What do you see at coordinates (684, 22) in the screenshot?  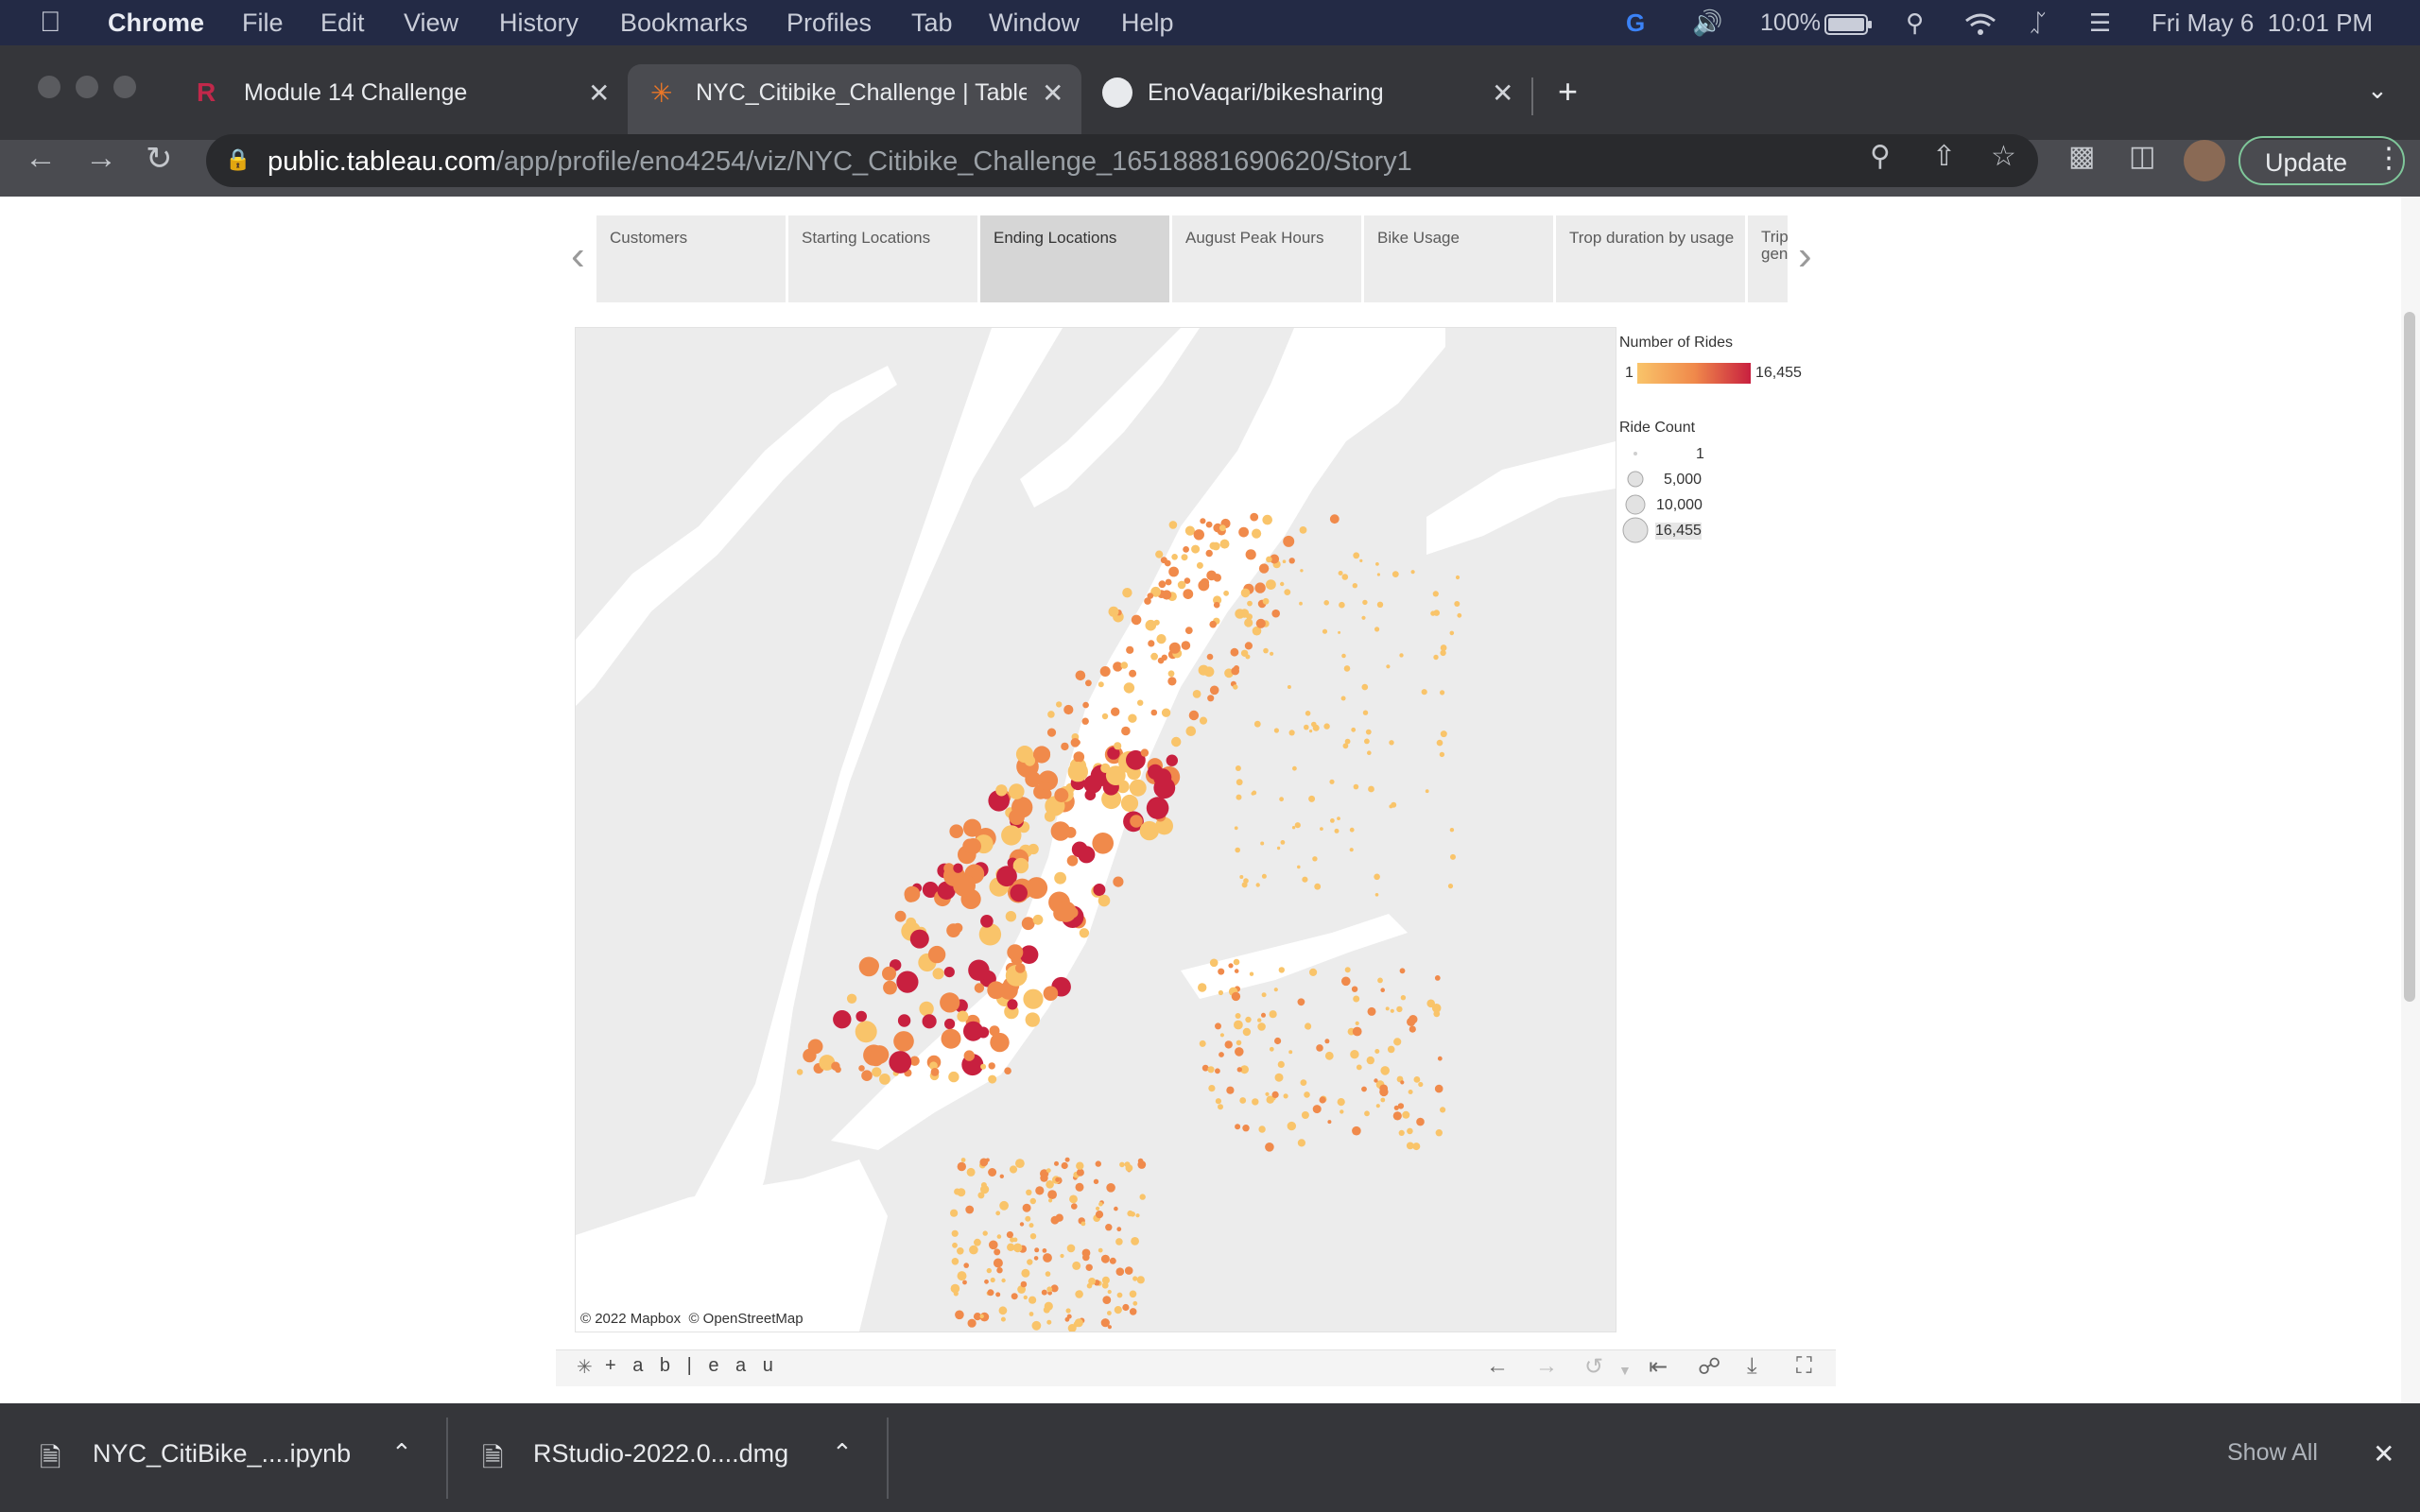 I see `menu-bookmarks: Bookmarks` at bounding box center [684, 22].